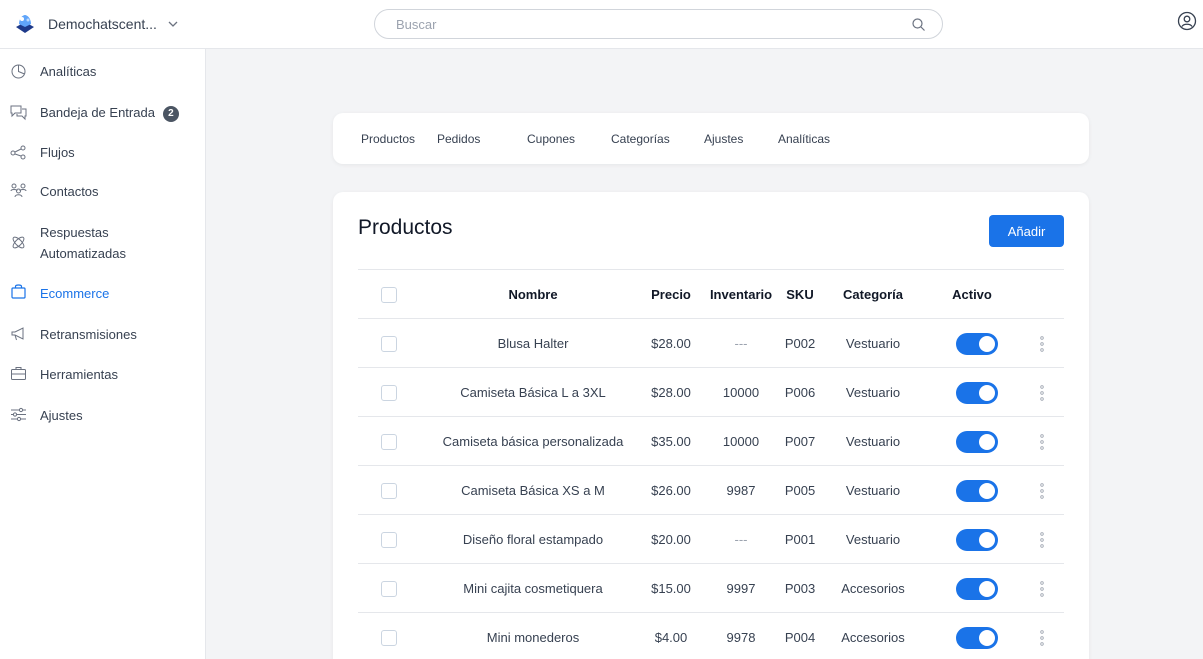 The height and width of the screenshot is (659, 1203). I want to click on column-header-category: Categoría, so click(873, 294).